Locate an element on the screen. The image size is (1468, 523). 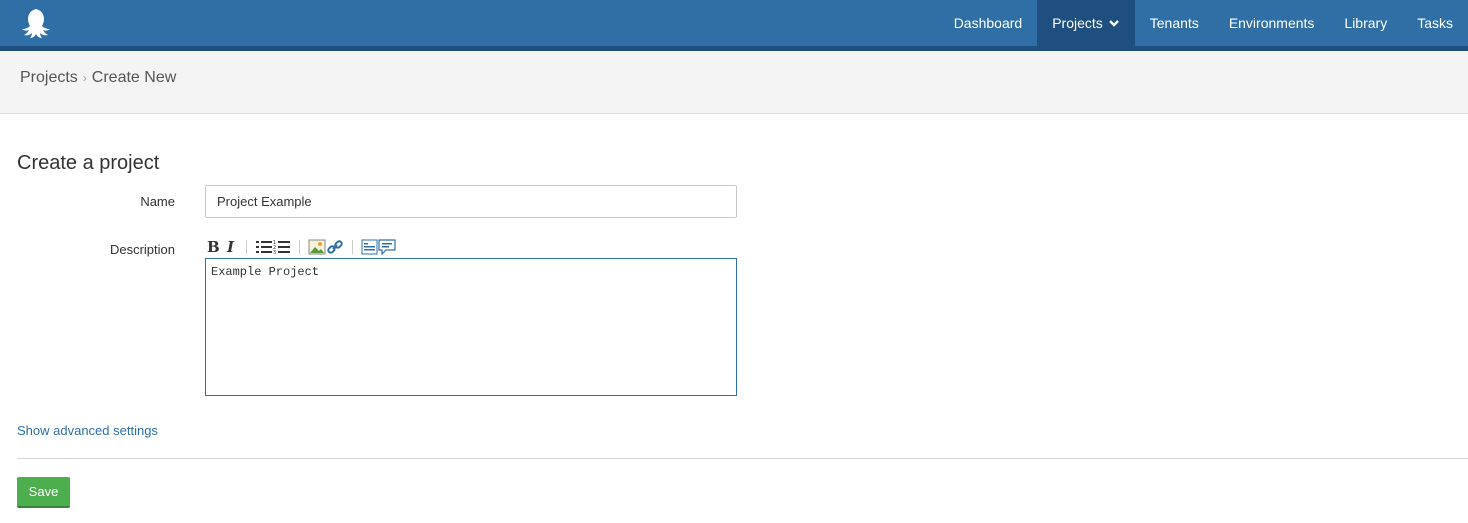
nav-label: Tasks is located at coordinates (1435, 23).